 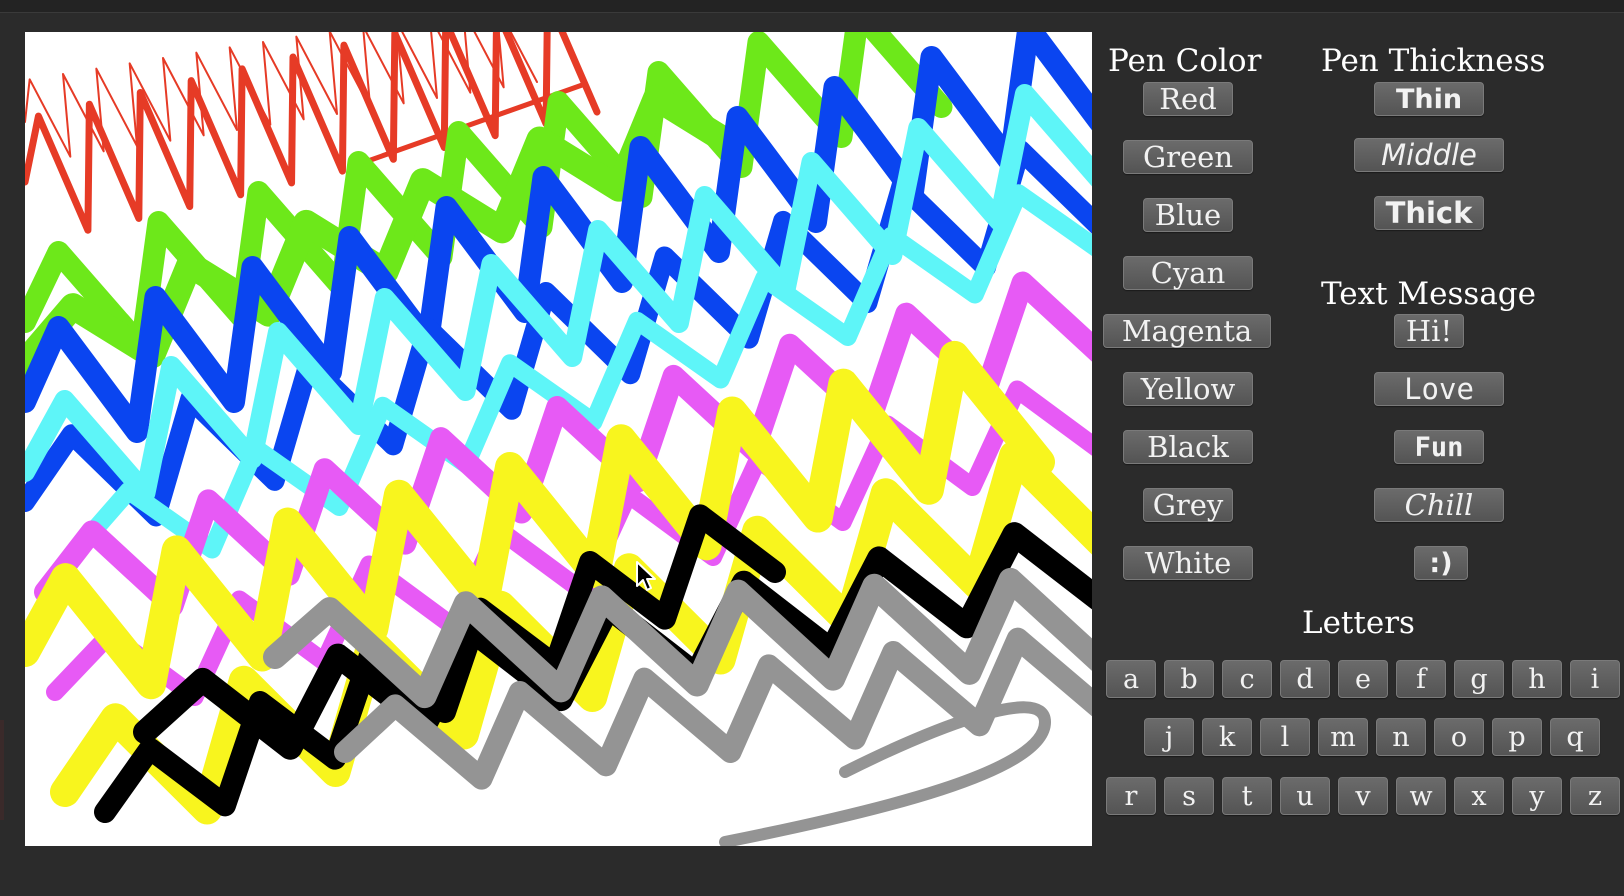 What do you see at coordinates (1537, 796) in the screenshot?
I see `letter-key-y: y` at bounding box center [1537, 796].